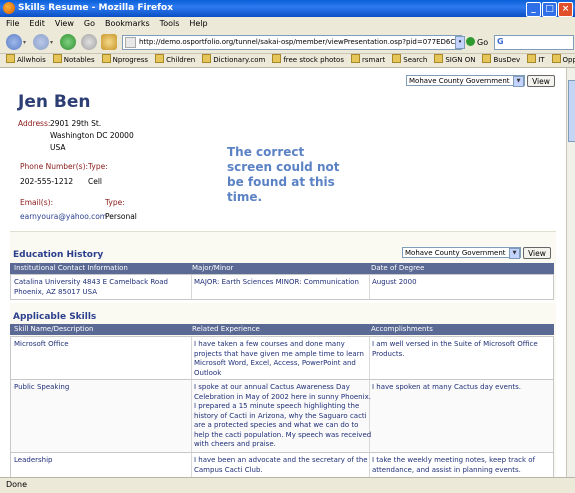 Image resolution: width=575 pixels, height=493 pixels. Describe the element at coordinates (226, 329) in the screenshot. I see `column-header: Related Experience` at that location.